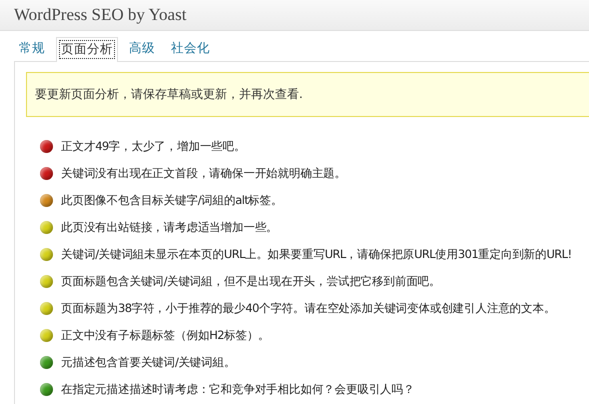 The width and height of the screenshot is (589, 404). What do you see at coordinates (142, 48) in the screenshot?
I see `tab: 高级` at bounding box center [142, 48].